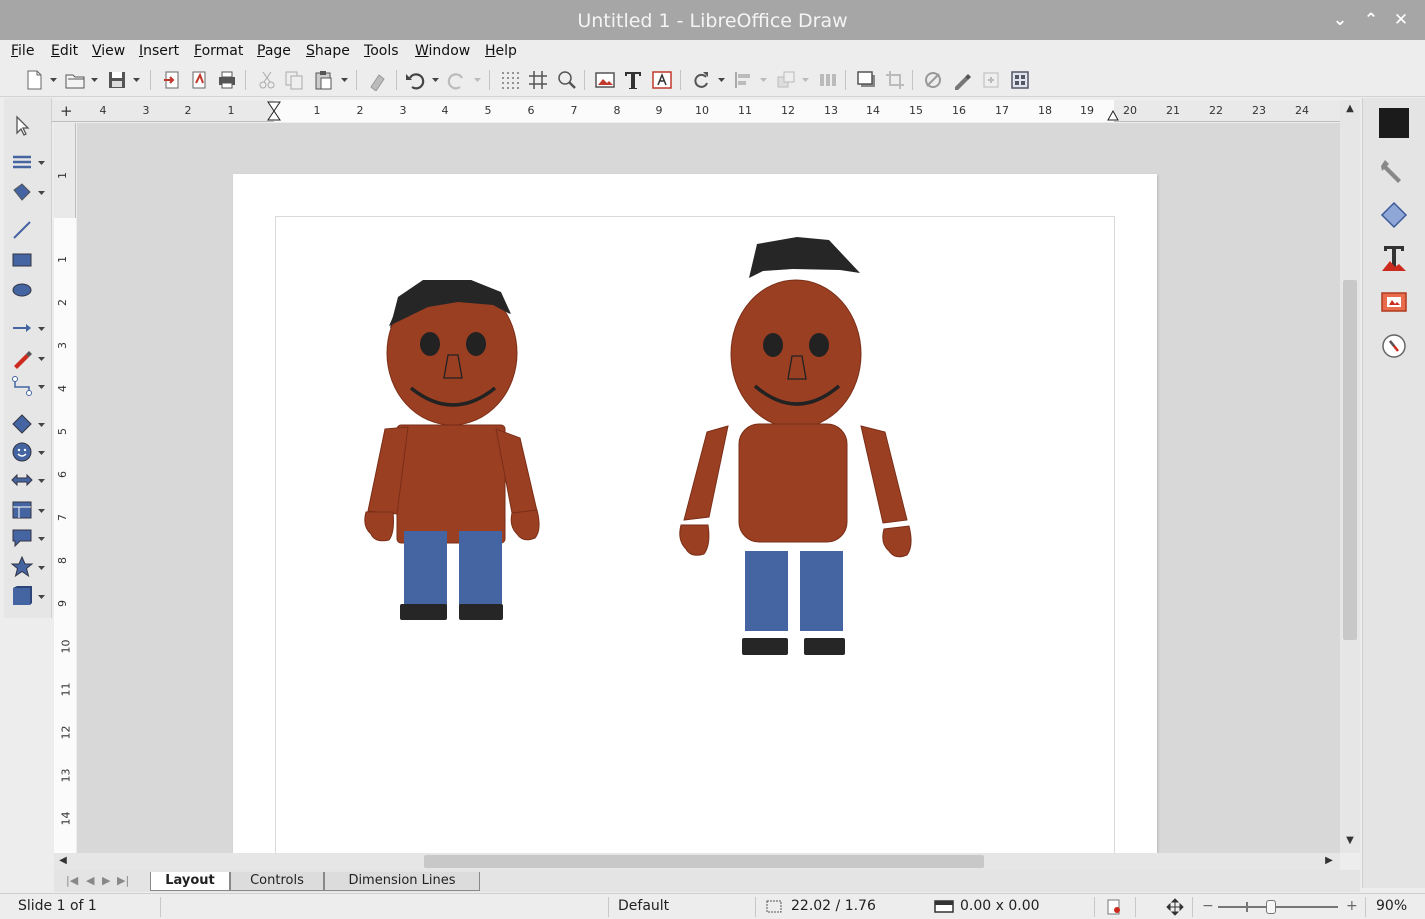 The height and width of the screenshot is (919, 1425). I want to click on callouts-icon, so click(22, 538).